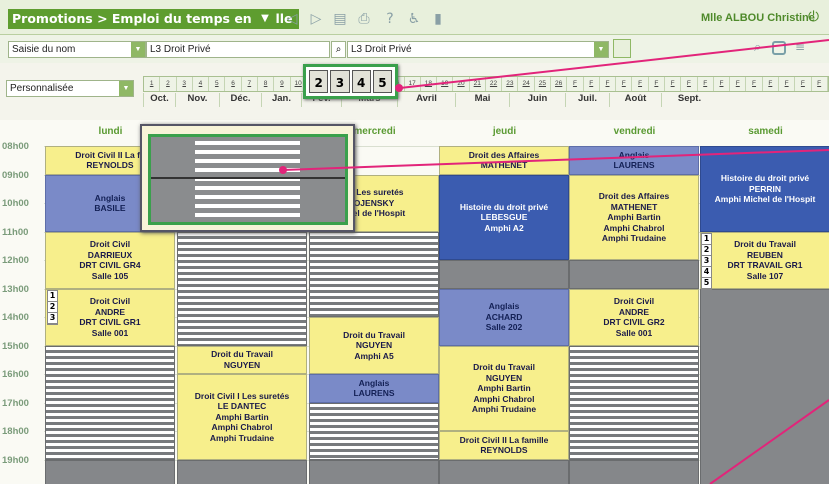 This screenshot has width=829, height=484. I want to click on week-cell: 6, so click(233, 84).